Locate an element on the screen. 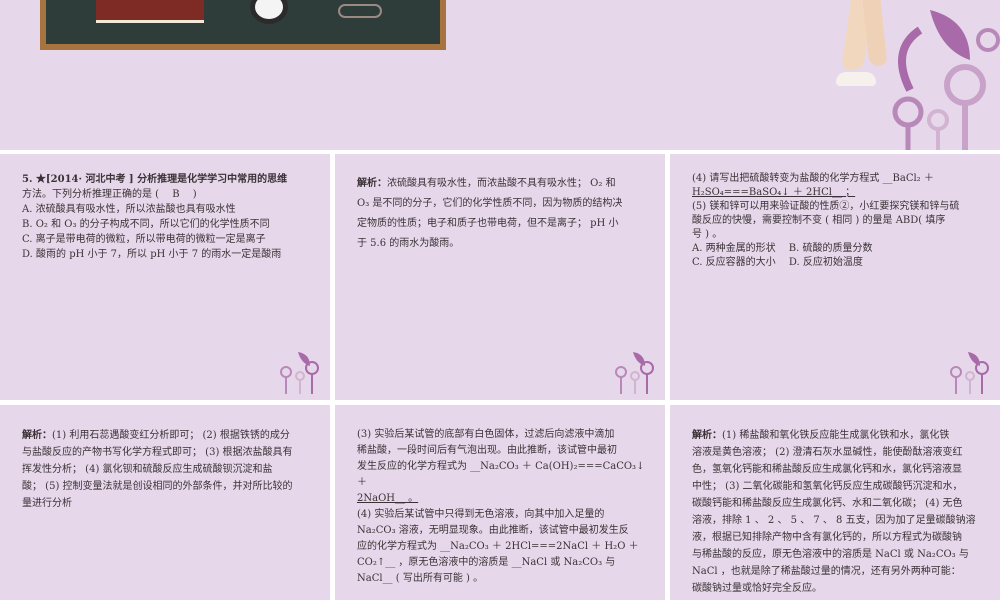 This screenshot has height=600, width=1000. question-line: (4) 实验后某试管中只得到无色溶液，向其中加入足量的 is located at coordinates (481, 514).